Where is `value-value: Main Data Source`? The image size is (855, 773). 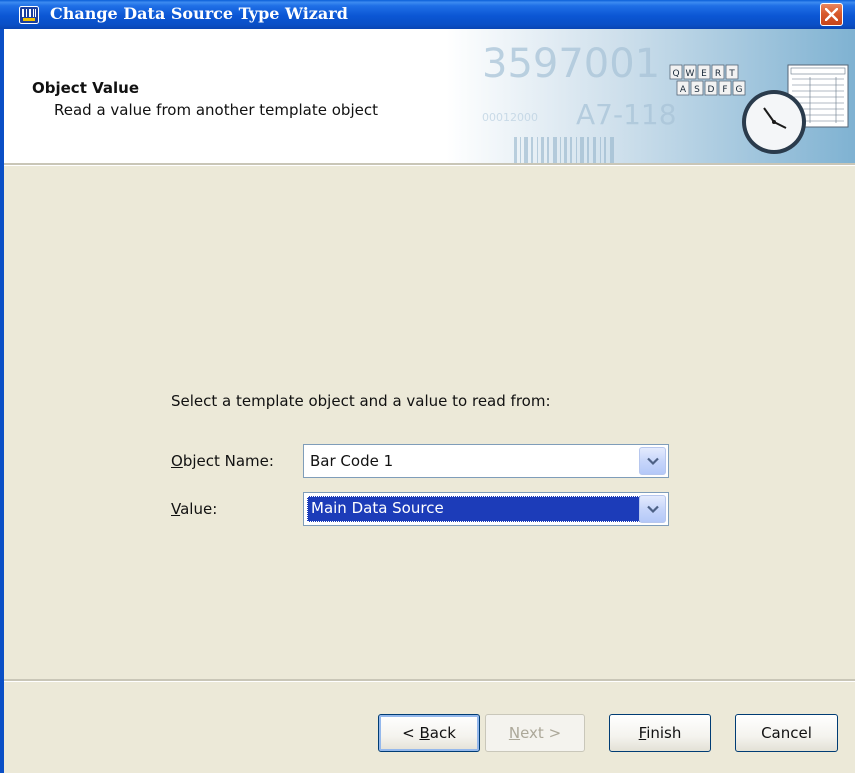 value-value: Main Data Source is located at coordinates (377, 508).